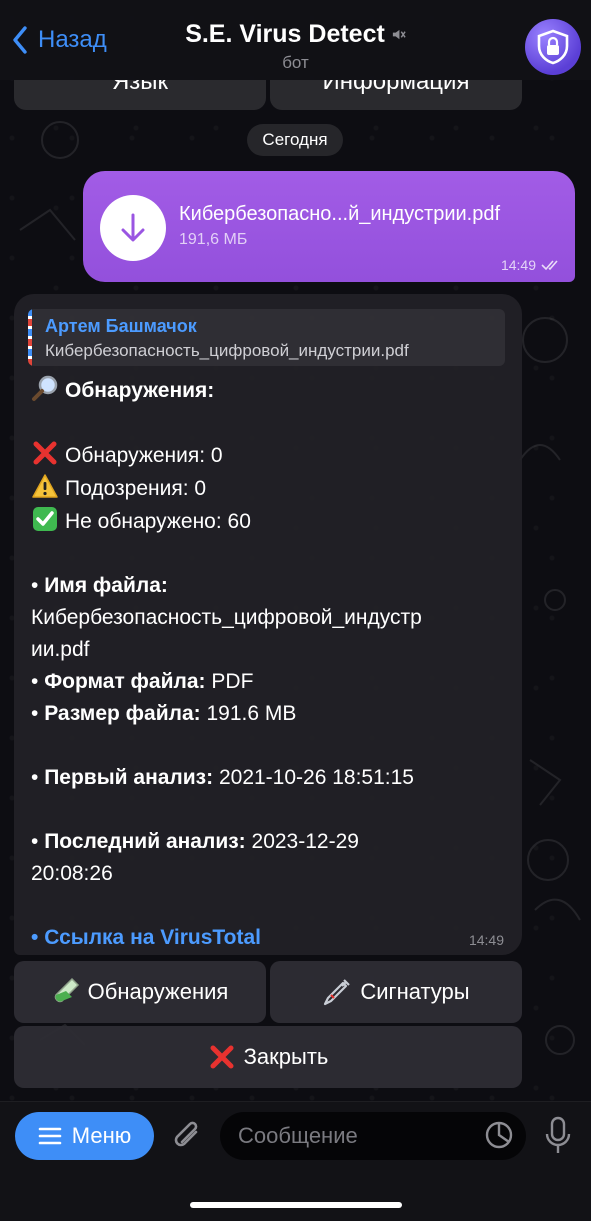 This screenshot has width=591, height=1221. I want to click on paperclip-icon, so click(187, 1137).